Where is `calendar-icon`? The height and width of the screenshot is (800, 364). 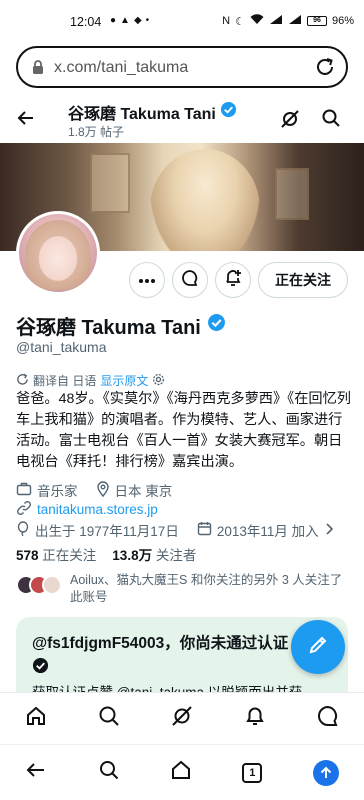 calendar-icon is located at coordinates (204, 530).